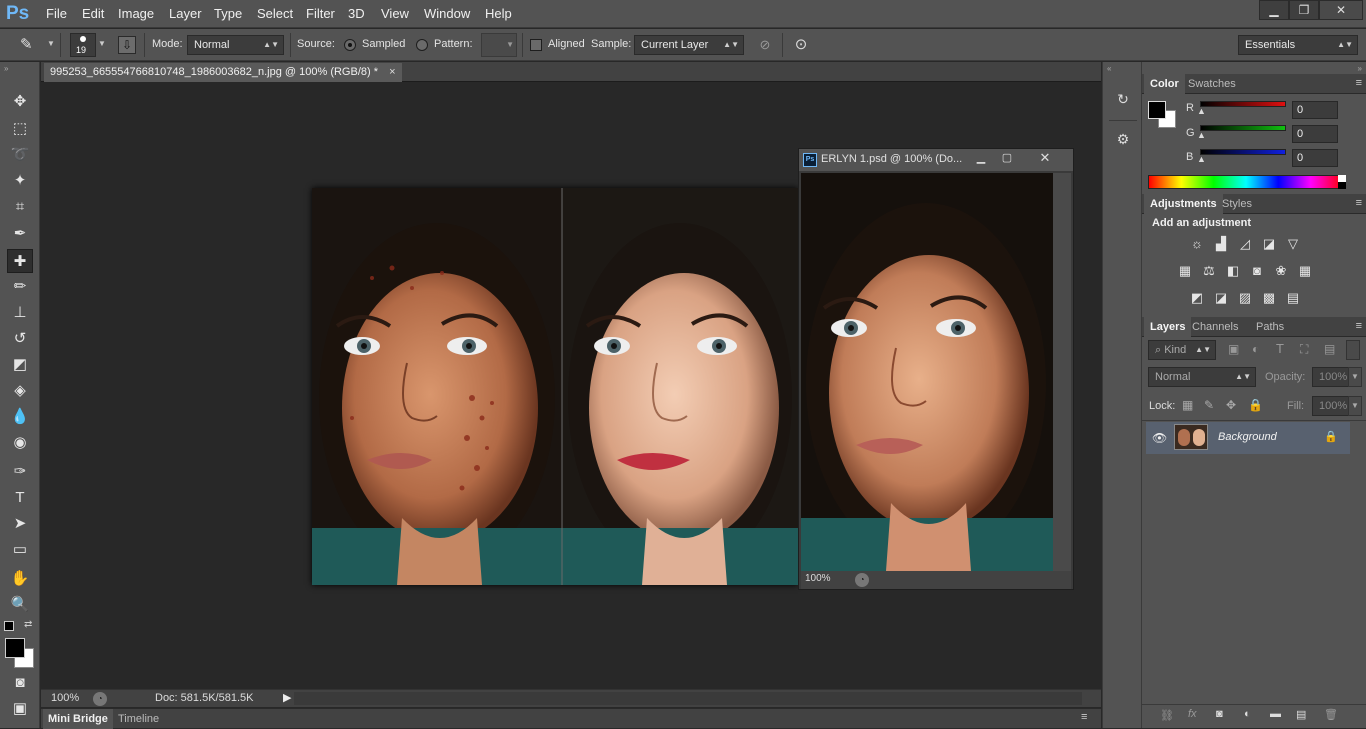  Describe the element at coordinates (56, 14) in the screenshot. I see `menu-file: File` at that location.